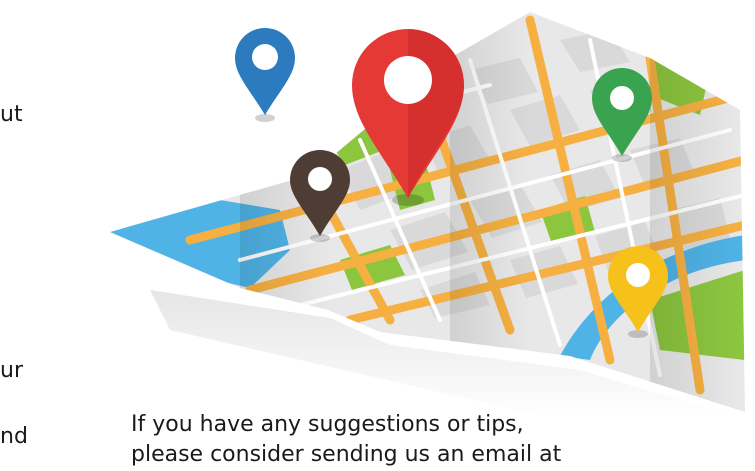 This screenshot has height=471, width=755. Describe the element at coordinates (11, 370) in the screenshot. I see `left-text-fragment: ur` at that location.